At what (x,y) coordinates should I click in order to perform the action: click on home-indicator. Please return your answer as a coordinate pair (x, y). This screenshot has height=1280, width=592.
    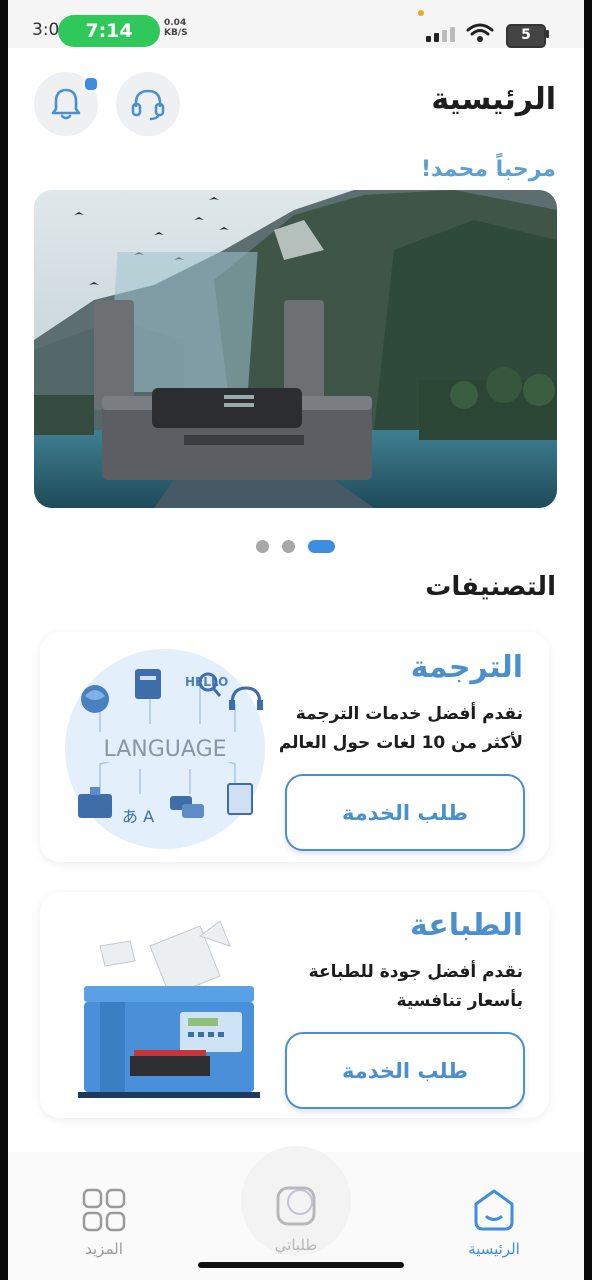
    Looking at the image, I should click on (301, 1265).